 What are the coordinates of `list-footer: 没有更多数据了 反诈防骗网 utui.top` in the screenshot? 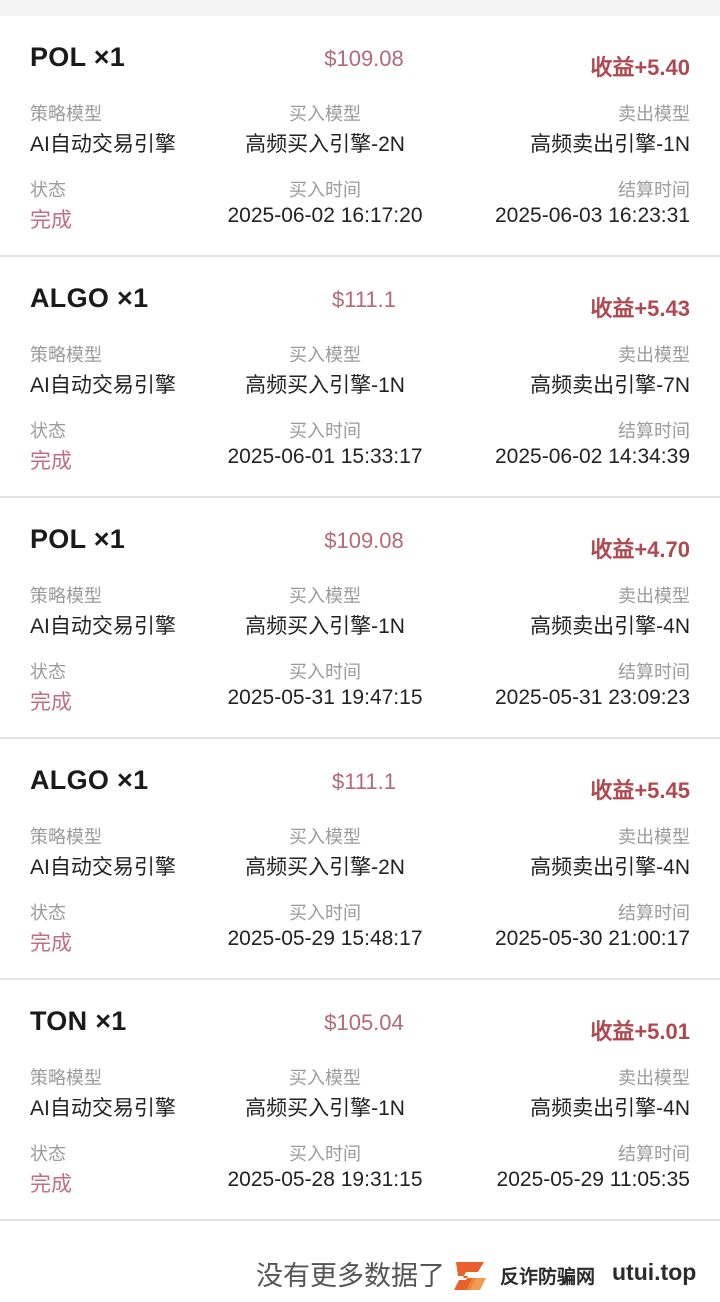 It's located at (360, 1267).